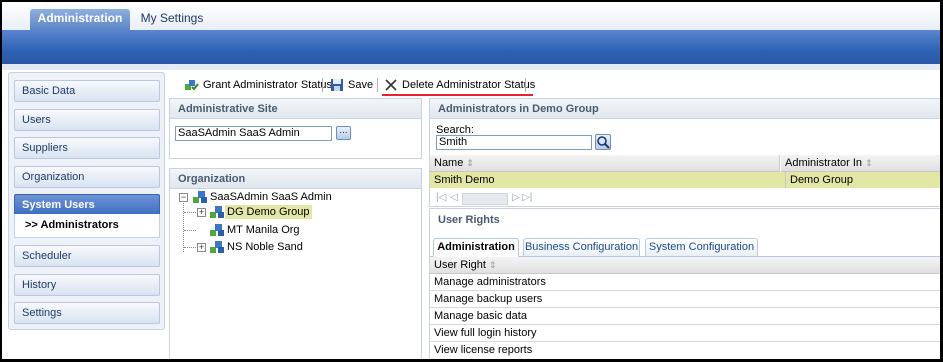  What do you see at coordinates (685, 220) in the screenshot?
I see `user-rights-title: User Rights` at bounding box center [685, 220].